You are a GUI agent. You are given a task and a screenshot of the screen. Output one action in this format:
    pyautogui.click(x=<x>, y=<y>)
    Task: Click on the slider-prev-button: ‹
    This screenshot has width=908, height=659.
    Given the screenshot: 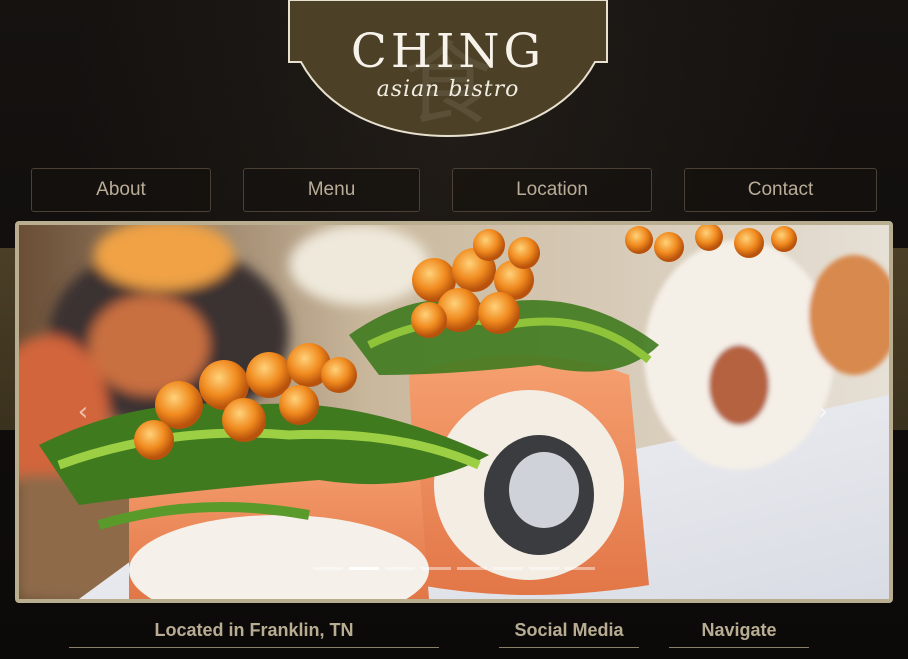 What is the action you would take?
    pyautogui.click(x=83, y=412)
    